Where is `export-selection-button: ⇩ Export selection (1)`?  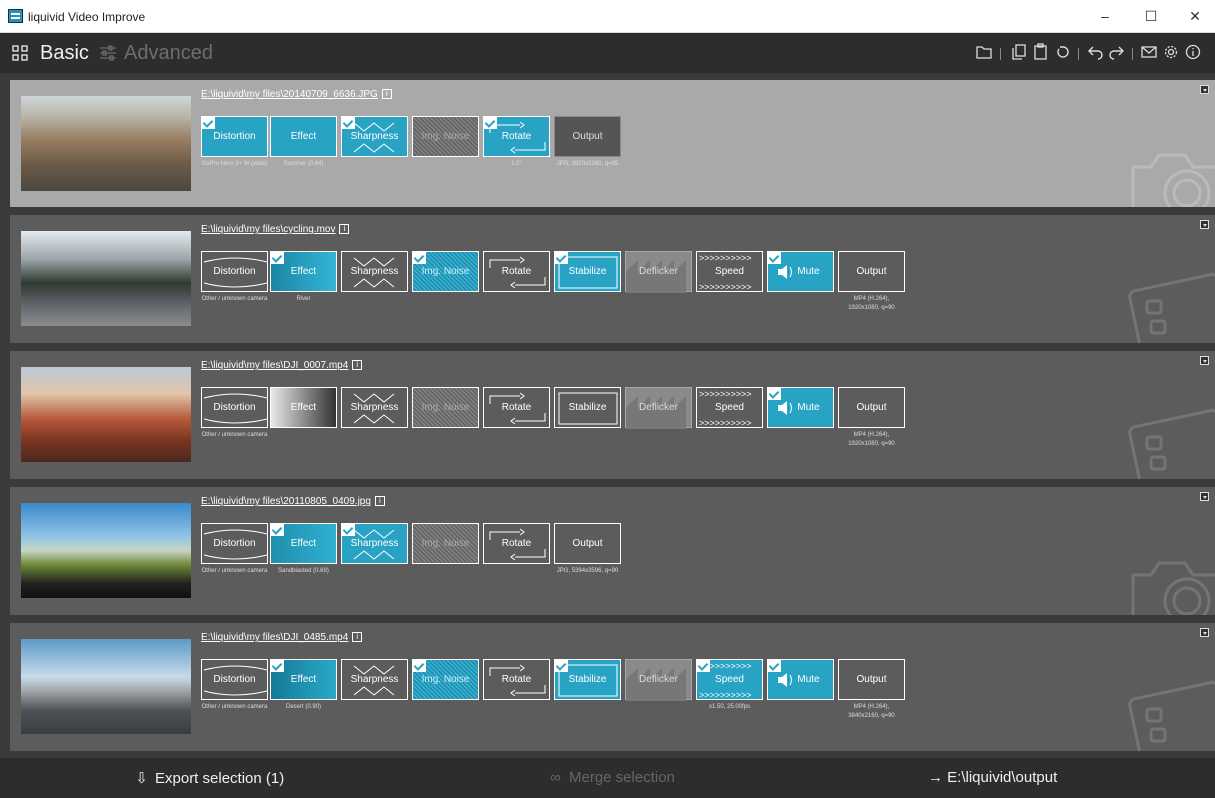
export-selection-button: ⇩ Export selection (1) is located at coordinates (209, 778).